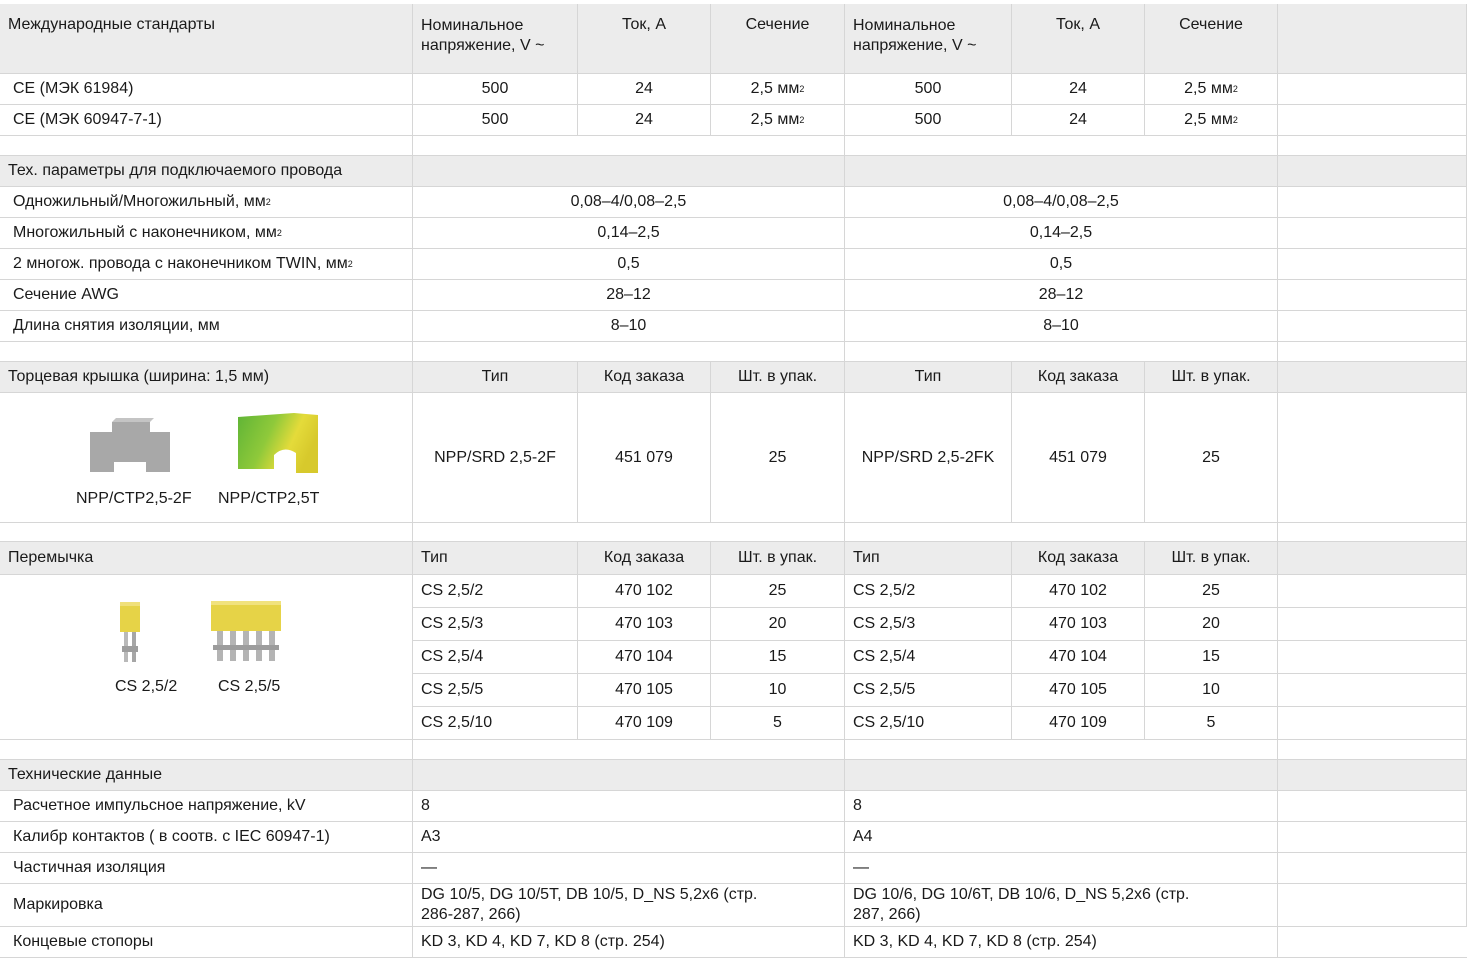 Image resolution: width=1467 pixels, height=964 pixels. Describe the element at coordinates (778, 657) in the screenshot. I see `jumper-qty-1: 15` at that location.